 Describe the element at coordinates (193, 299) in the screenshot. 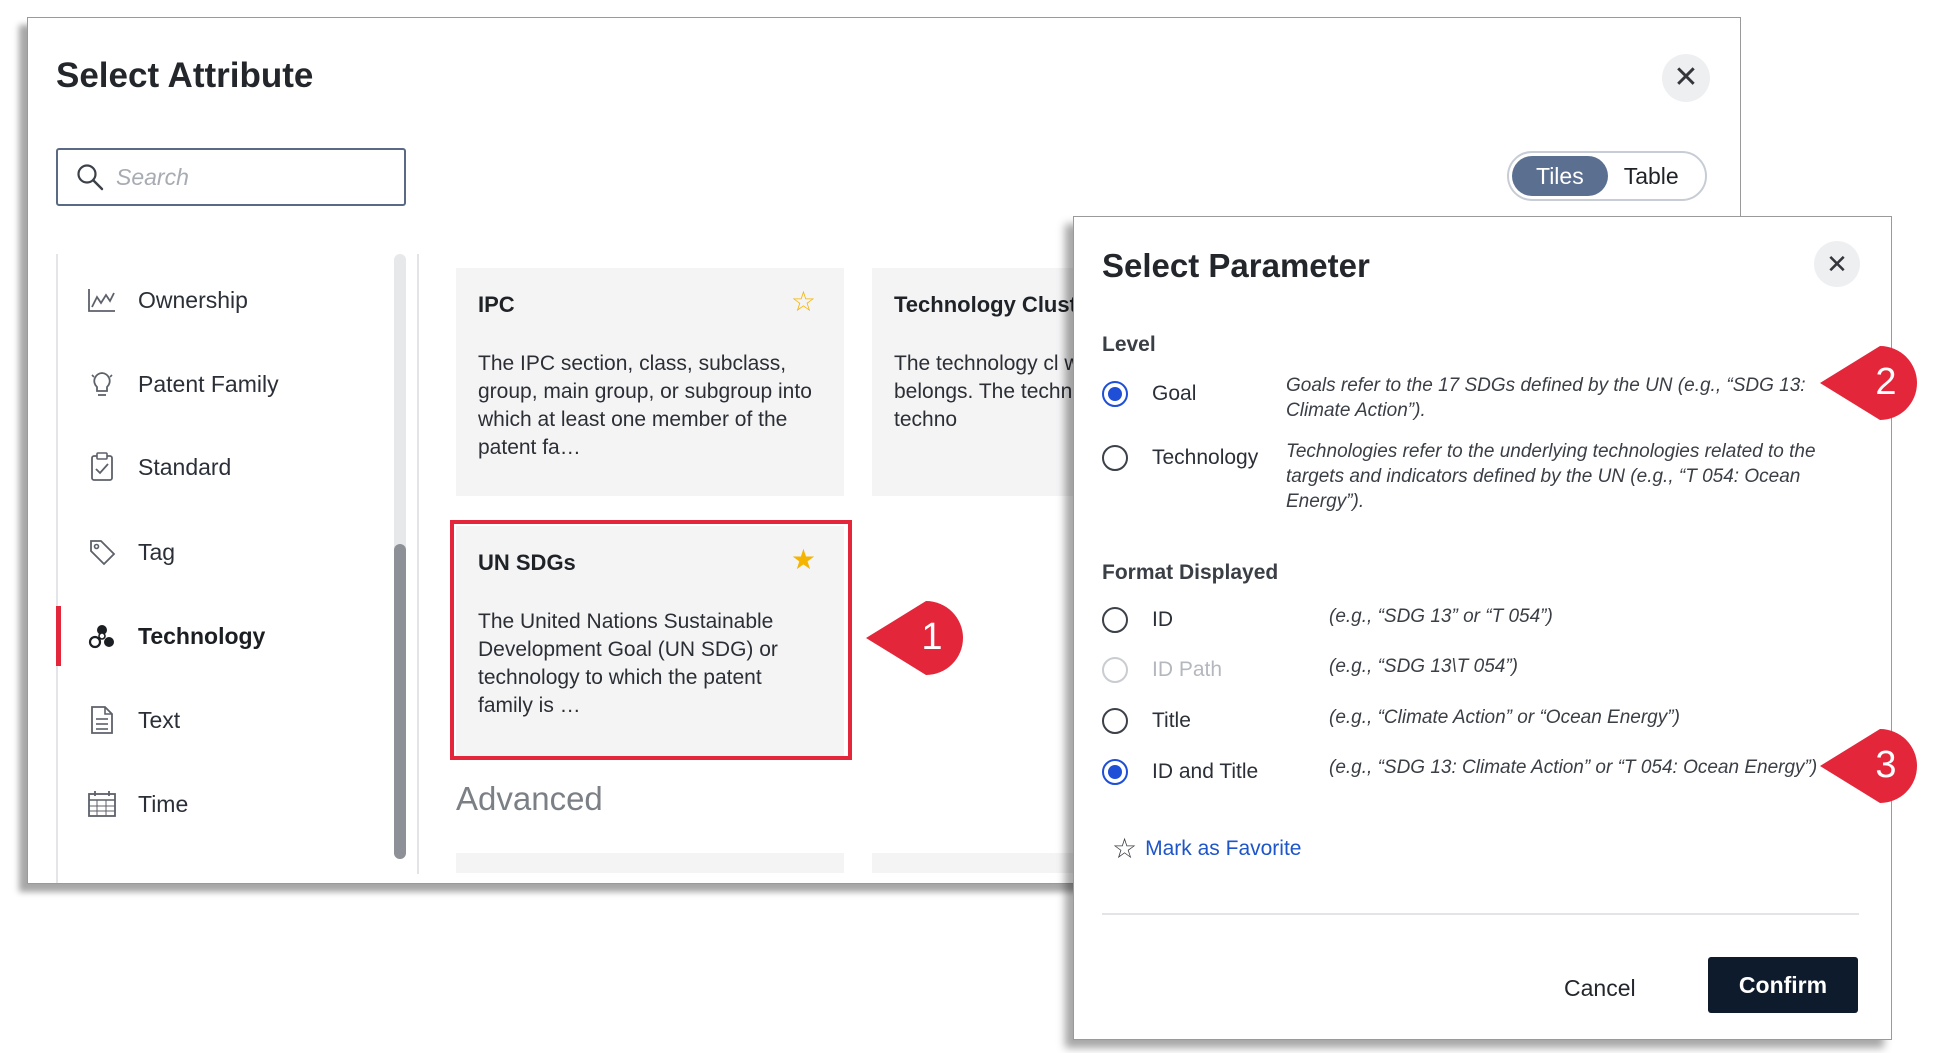

I see `sidebar-item-label: Ownership` at that location.